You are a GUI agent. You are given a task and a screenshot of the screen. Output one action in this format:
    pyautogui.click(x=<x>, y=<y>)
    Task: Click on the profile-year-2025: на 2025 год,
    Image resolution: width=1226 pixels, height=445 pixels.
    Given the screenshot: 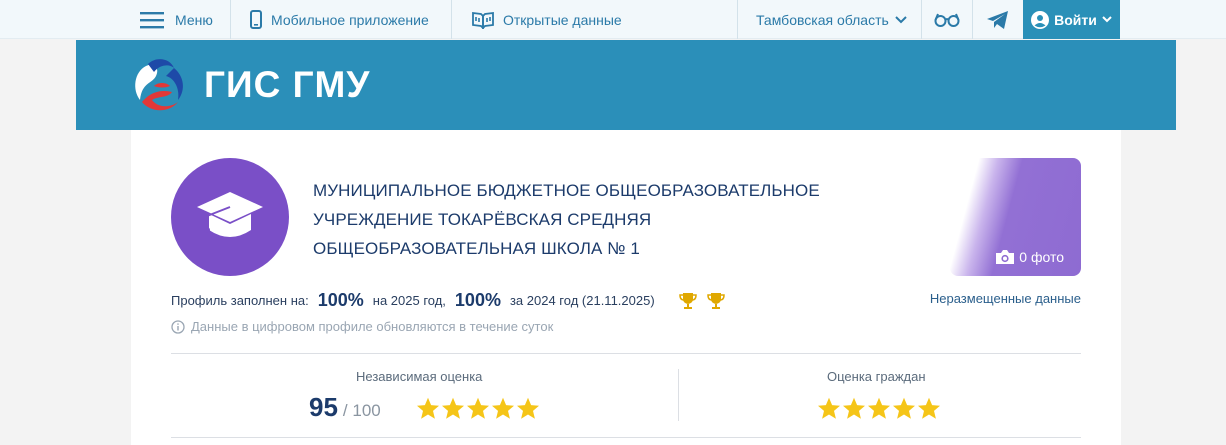 What is the action you would take?
    pyautogui.click(x=409, y=300)
    